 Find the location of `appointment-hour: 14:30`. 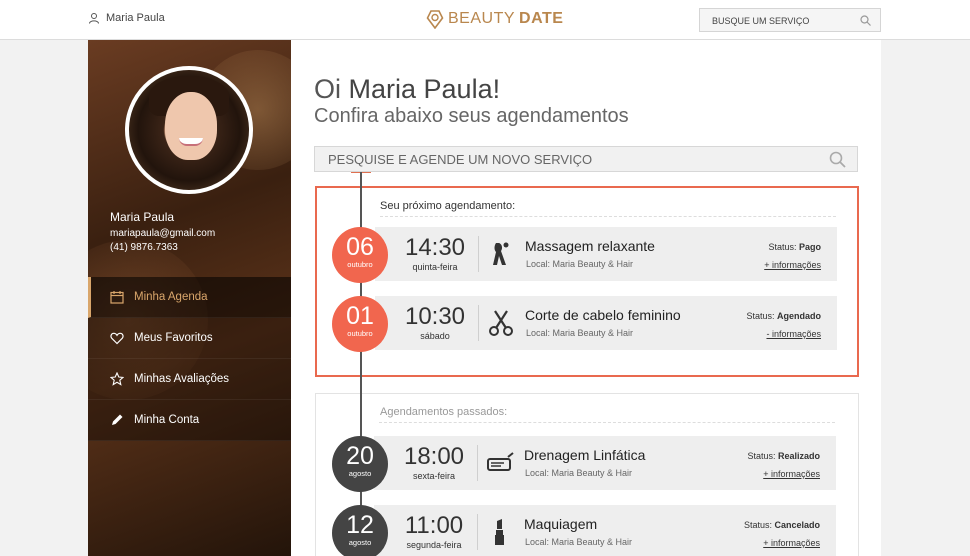

appointment-hour: 14:30 is located at coordinates (435, 247).